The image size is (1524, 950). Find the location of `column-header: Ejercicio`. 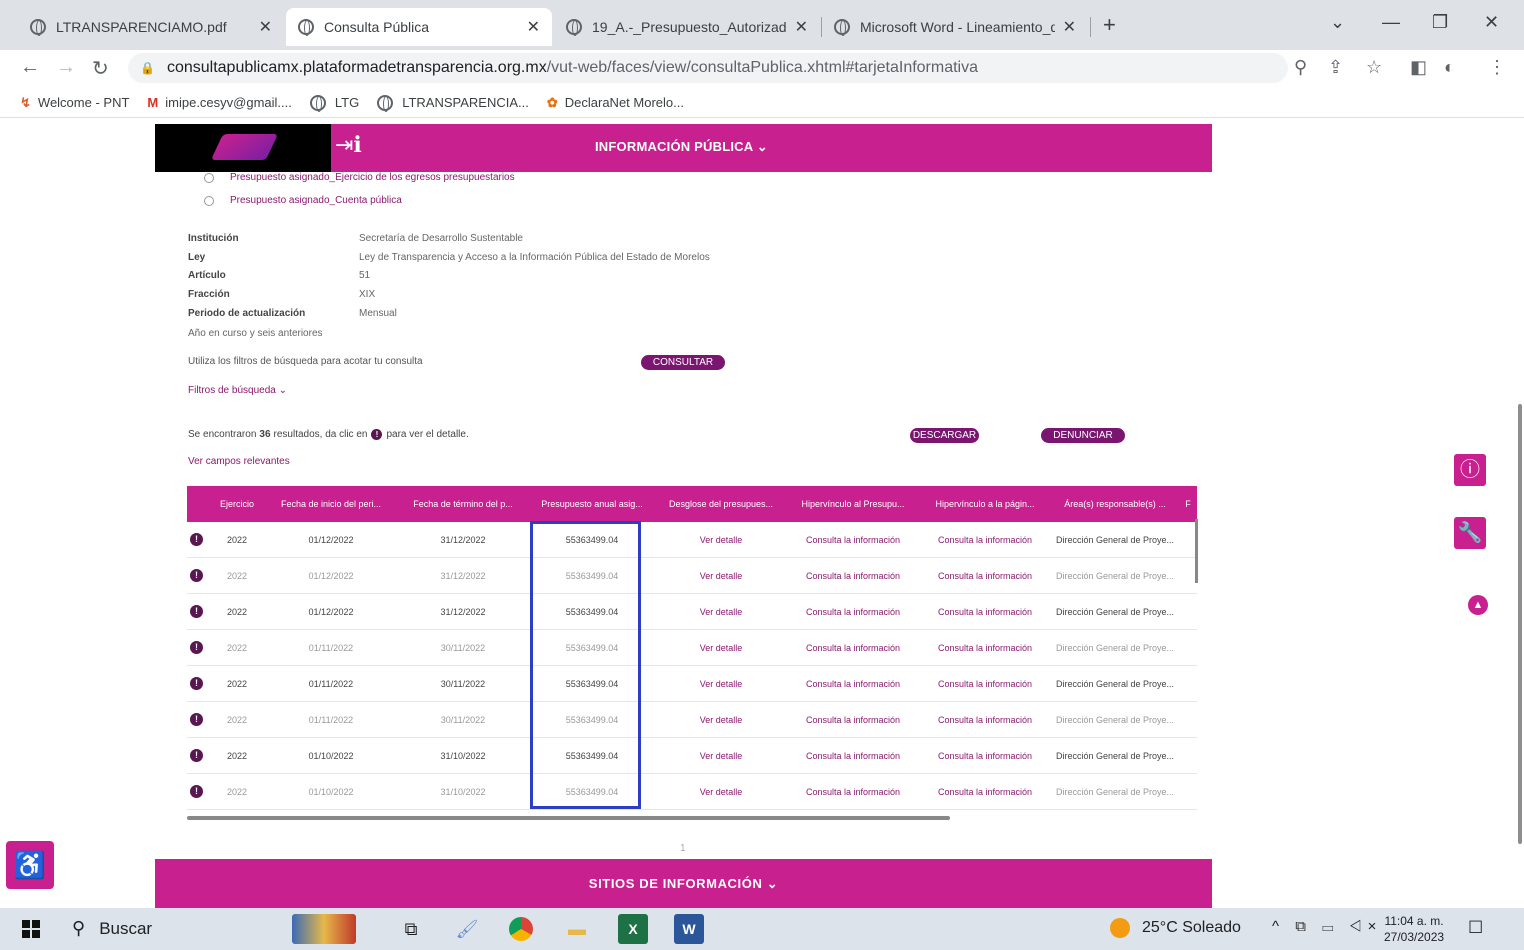

column-header: Ejercicio is located at coordinates (237, 504).